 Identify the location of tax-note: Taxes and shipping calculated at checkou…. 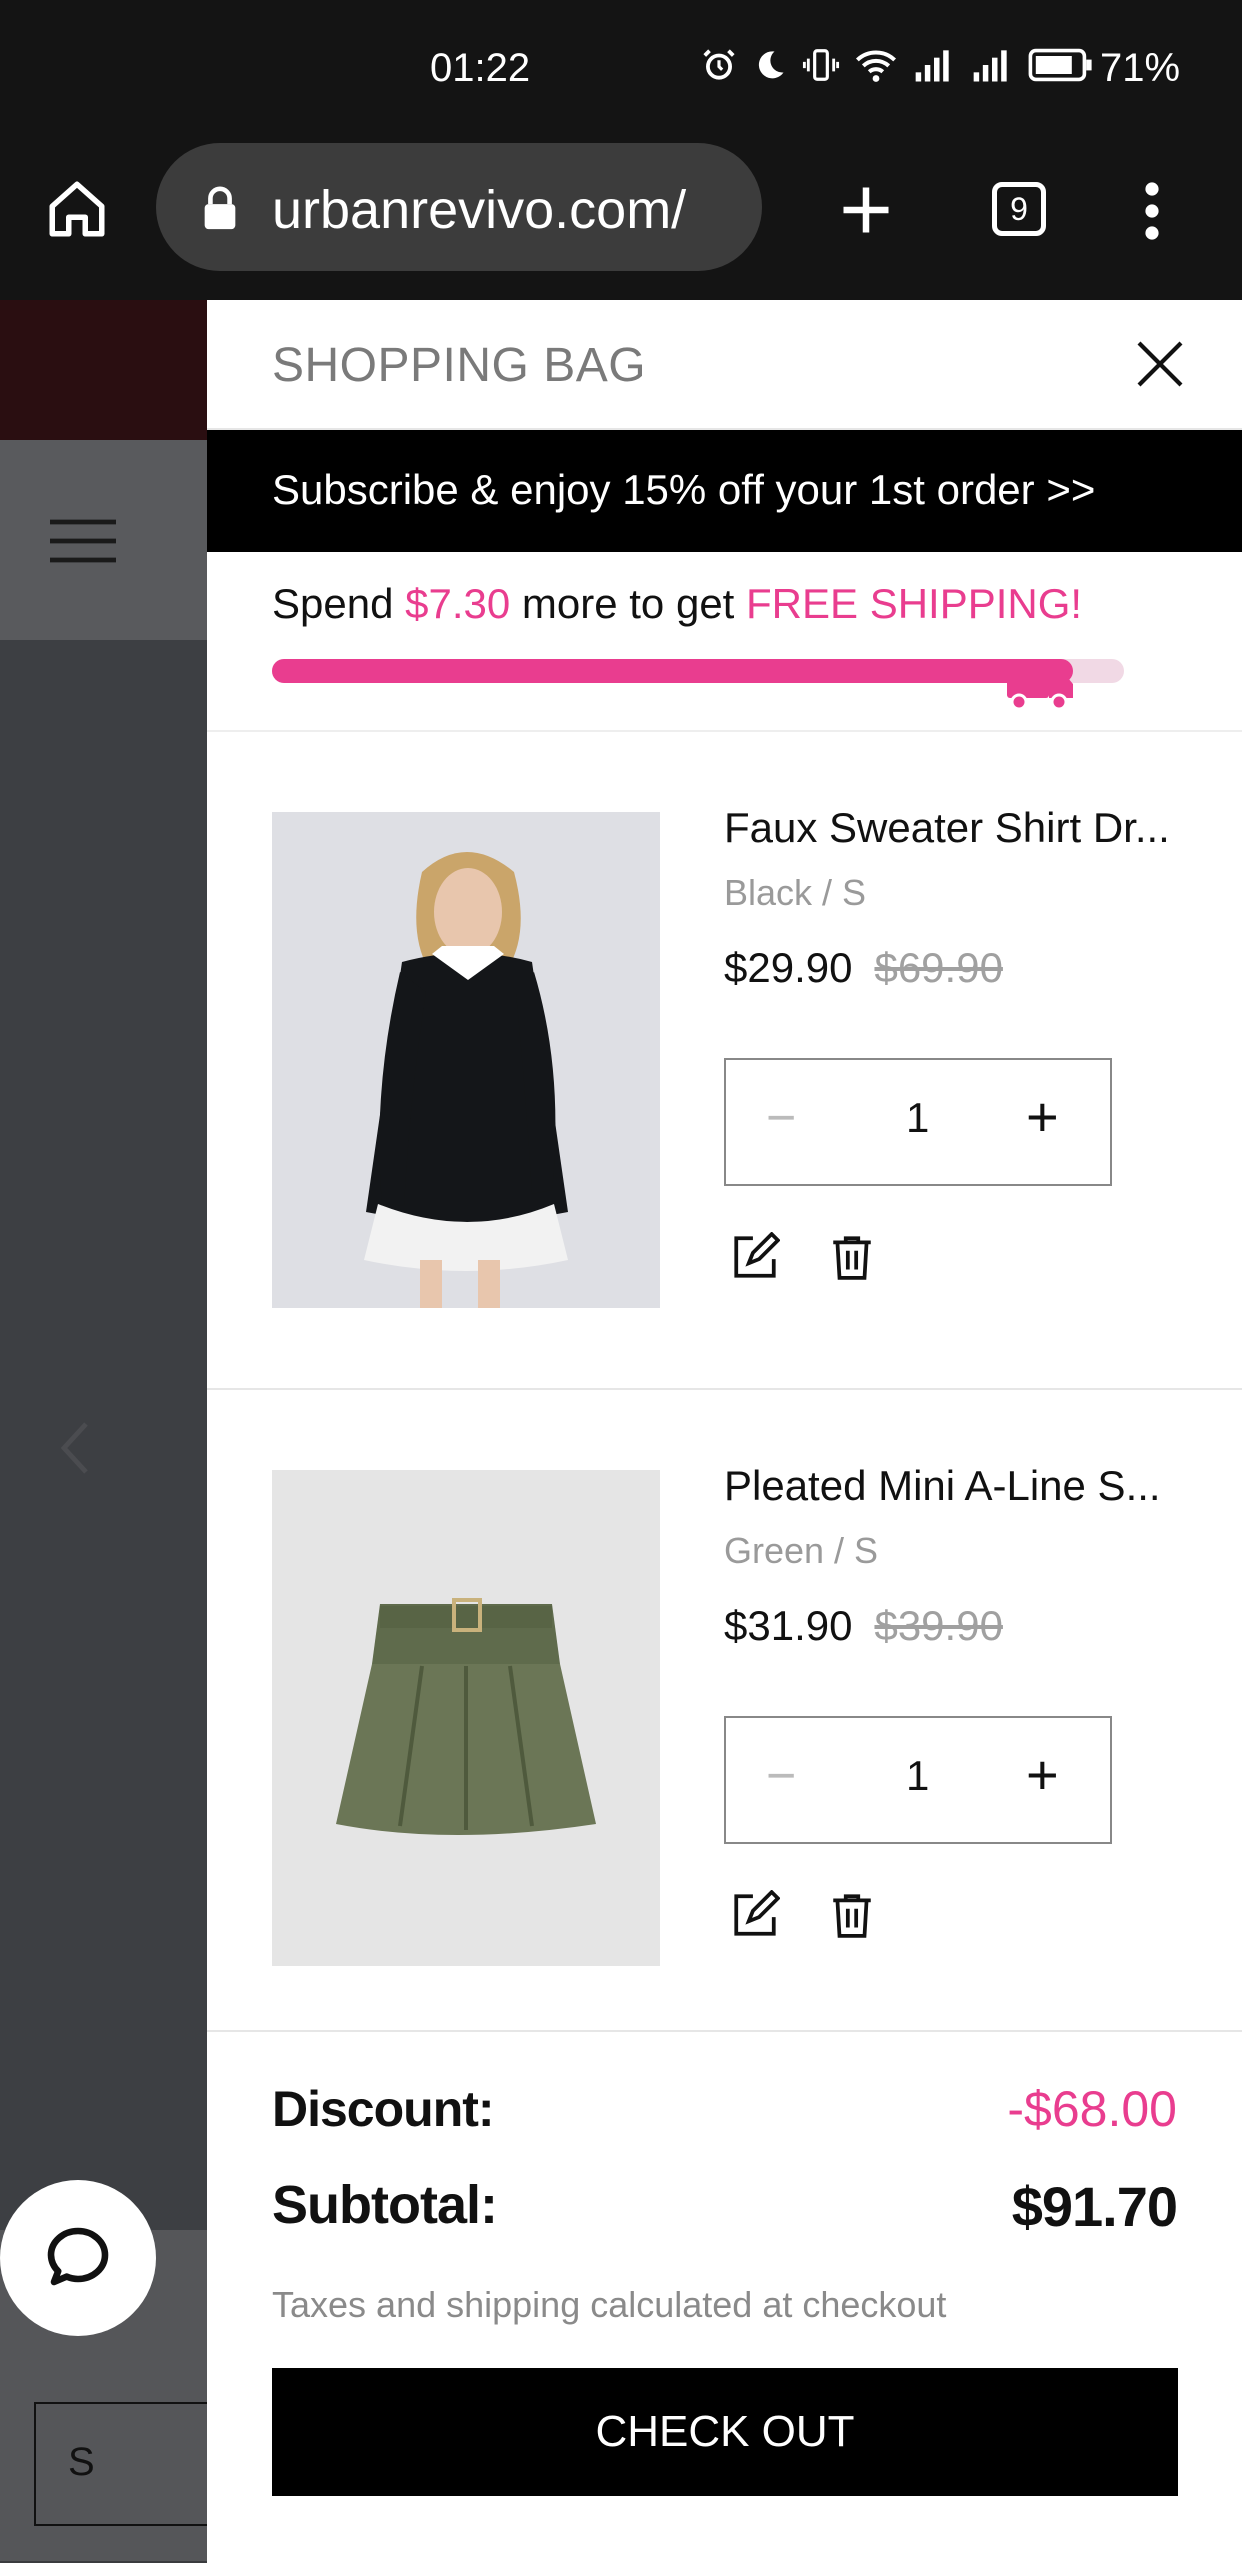
(609, 2304).